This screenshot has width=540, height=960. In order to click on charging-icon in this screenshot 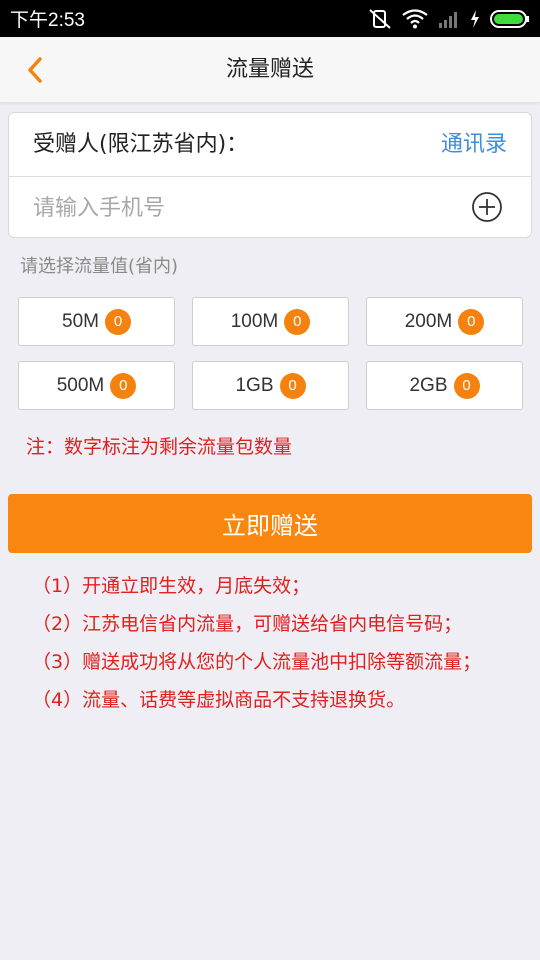, I will do `click(475, 18)`.